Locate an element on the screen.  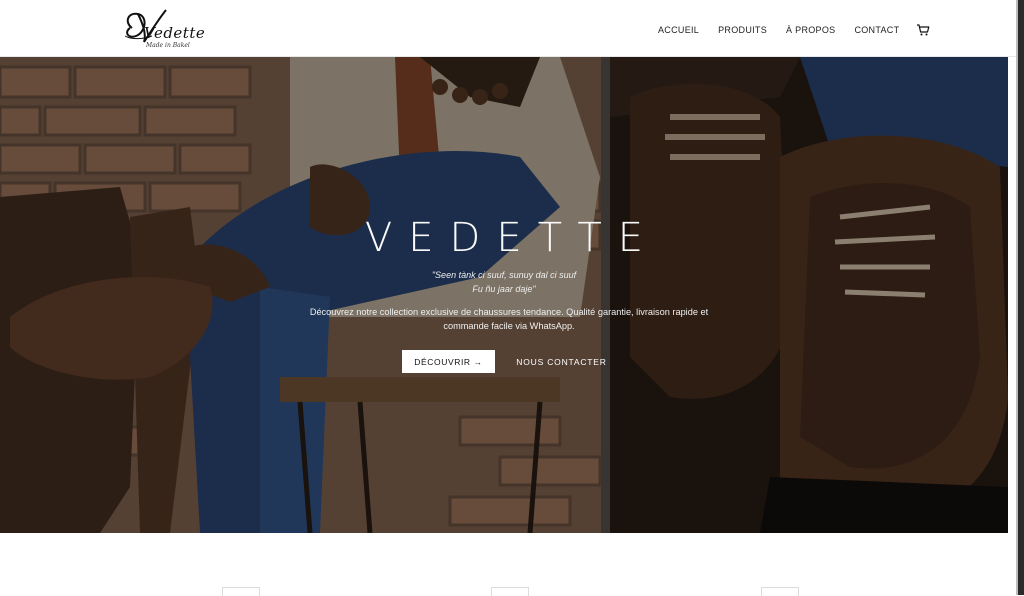
hero-quote-line-2: Fu ñu jaar daje" is located at coordinates (504, 289).